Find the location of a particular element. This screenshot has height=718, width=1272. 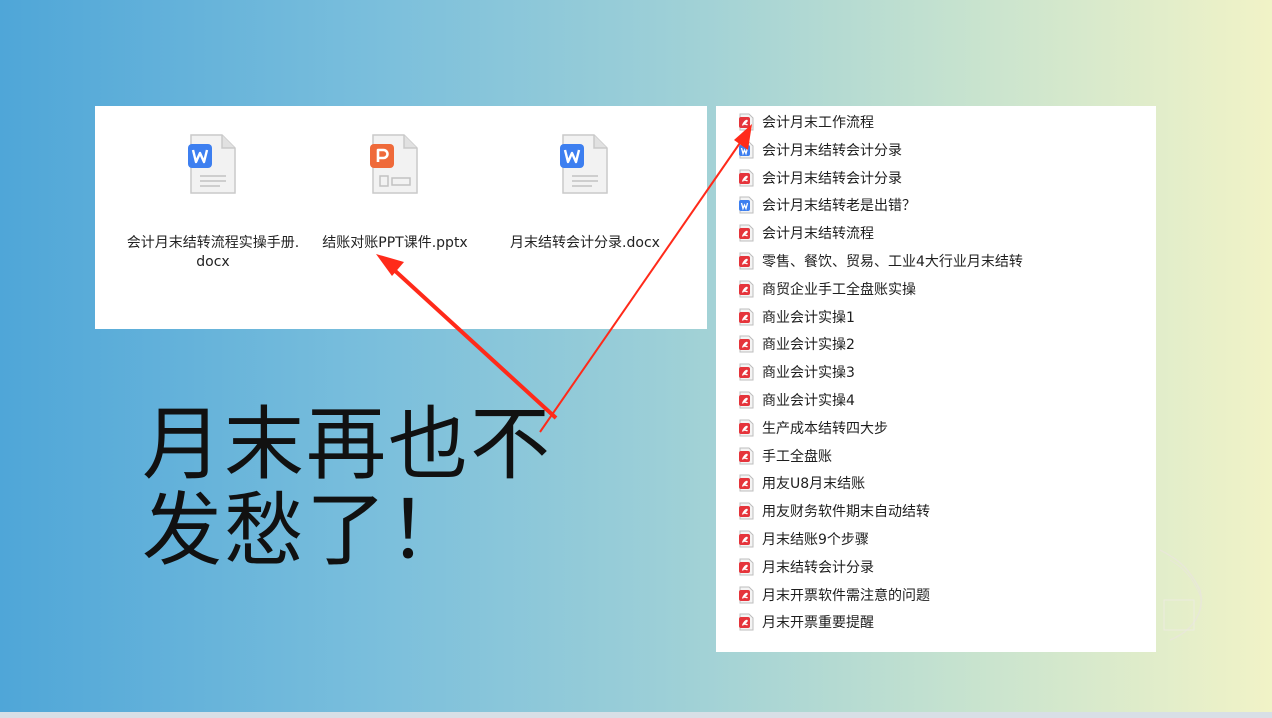

list-item-label: 生产成本结转四大步 is located at coordinates (825, 428).